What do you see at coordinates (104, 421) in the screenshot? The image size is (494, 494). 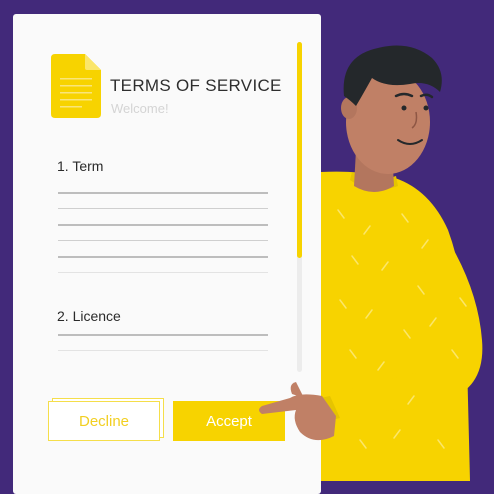 I see `decline-button: Decline` at bounding box center [104, 421].